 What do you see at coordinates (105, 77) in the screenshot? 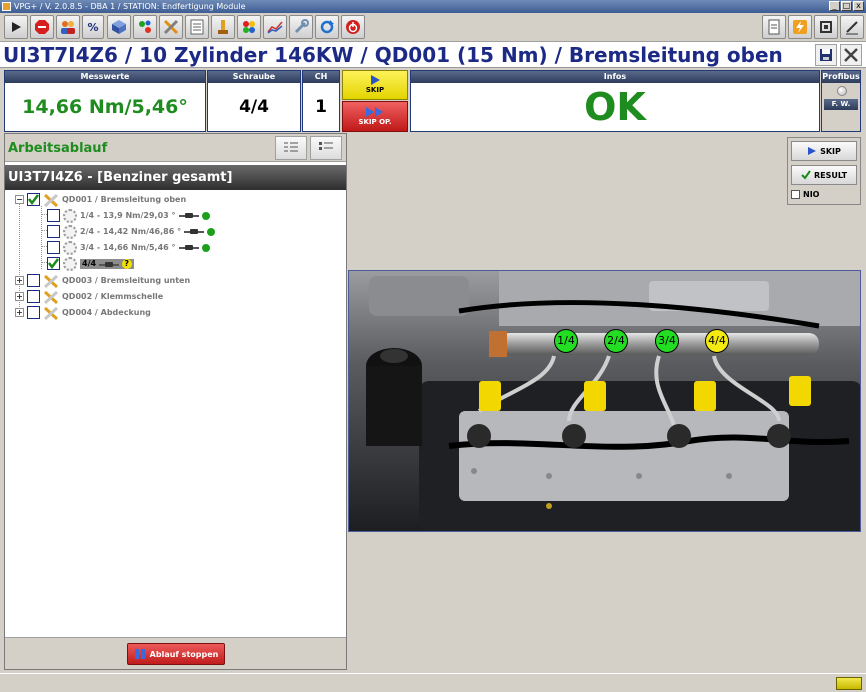
I see `messwerte-label: Messwerte` at bounding box center [105, 77].